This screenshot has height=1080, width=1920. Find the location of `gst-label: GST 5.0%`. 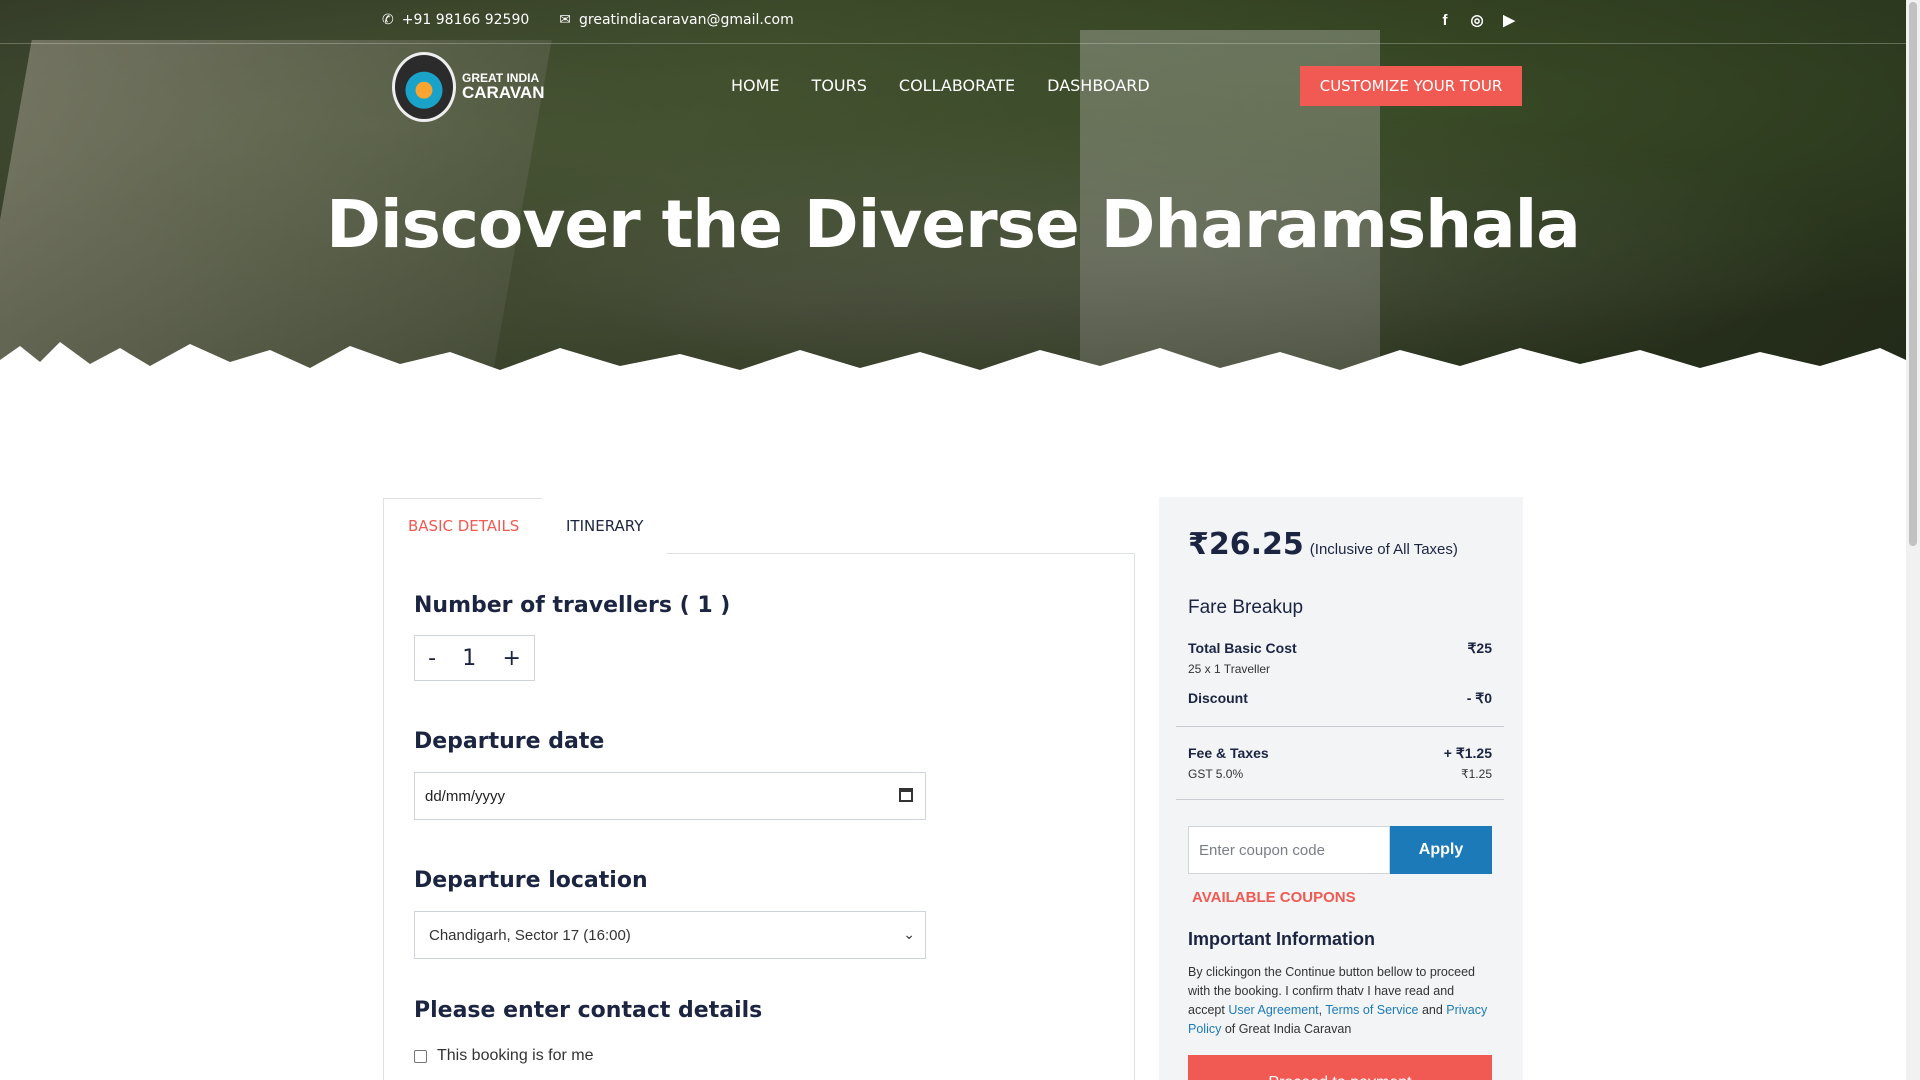

gst-label: GST 5.0% is located at coordinates (1216, 774).